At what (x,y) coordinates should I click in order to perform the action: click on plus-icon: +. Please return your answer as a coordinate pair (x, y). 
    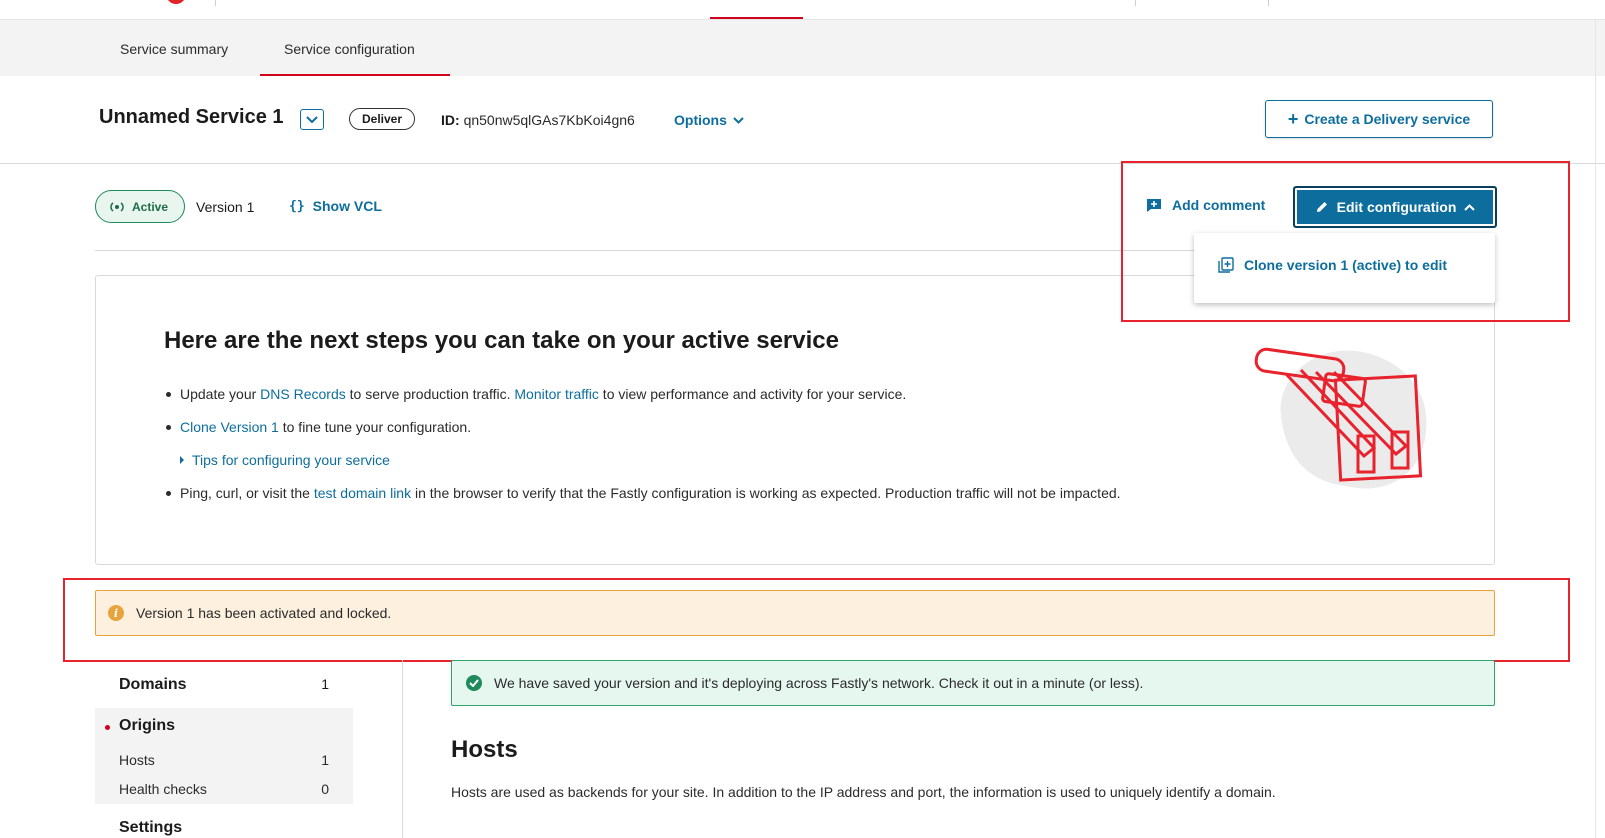
    Looking at the image, I should click on (1293, 118).